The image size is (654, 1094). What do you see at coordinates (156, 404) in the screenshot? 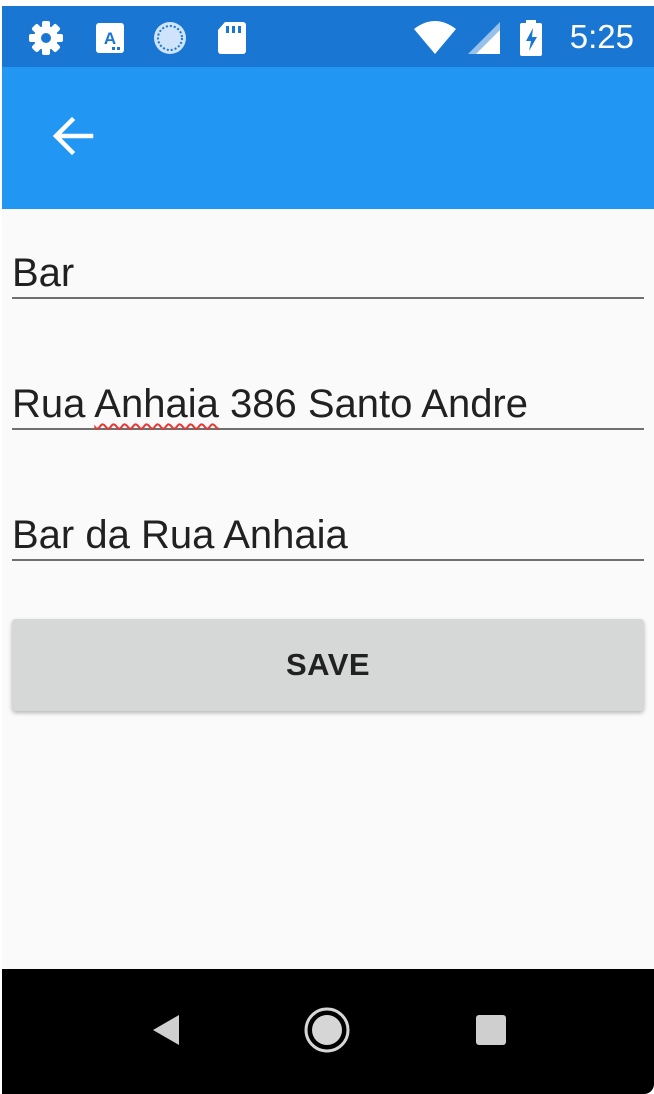
I see `misspelled-word: Anhaia` at bounding box center [156, 404].